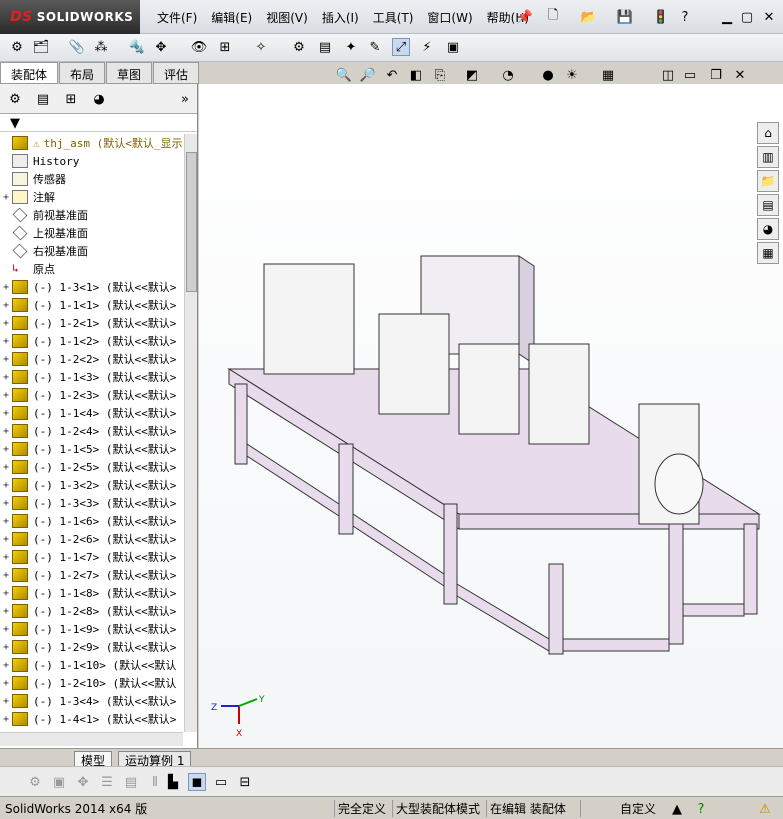 The height and width of the screenshot is (819, 783). What do you see at coordinates (401, 47) in the screenshot?
I see `instant3d-icon: ⤢` at bounding box center [401, 47].